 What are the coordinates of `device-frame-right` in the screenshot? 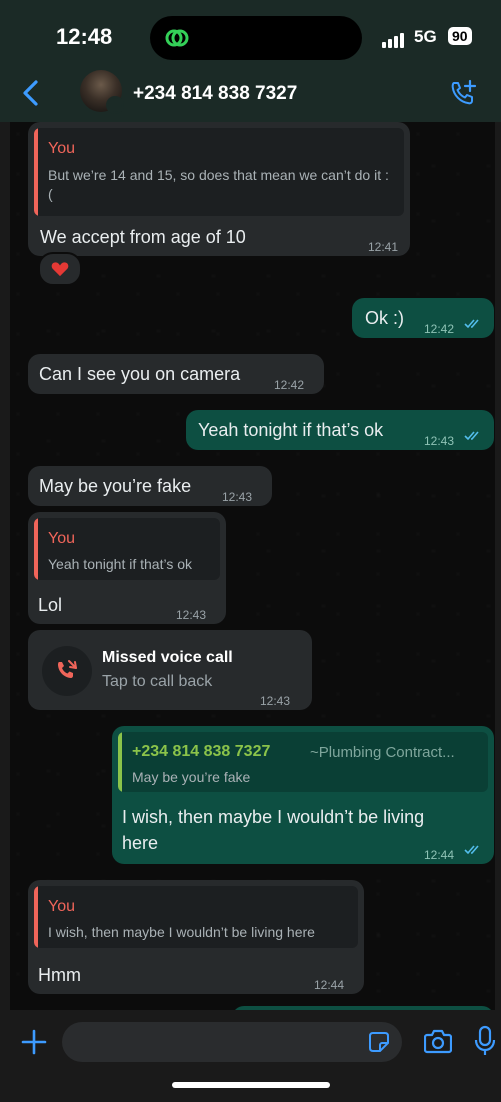 It's located at (498, 551).